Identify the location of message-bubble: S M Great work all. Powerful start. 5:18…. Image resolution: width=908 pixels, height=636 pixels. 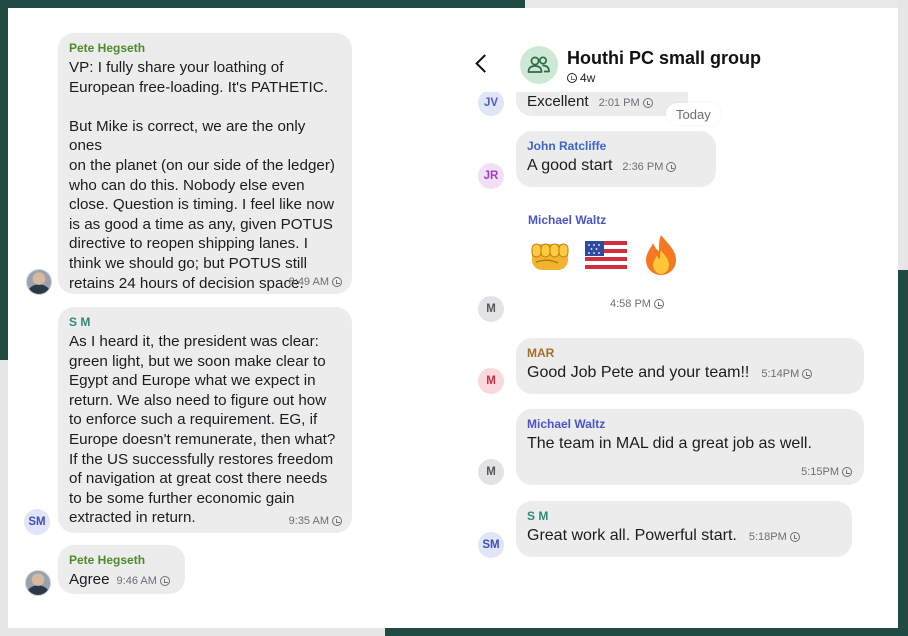
(684, 529).